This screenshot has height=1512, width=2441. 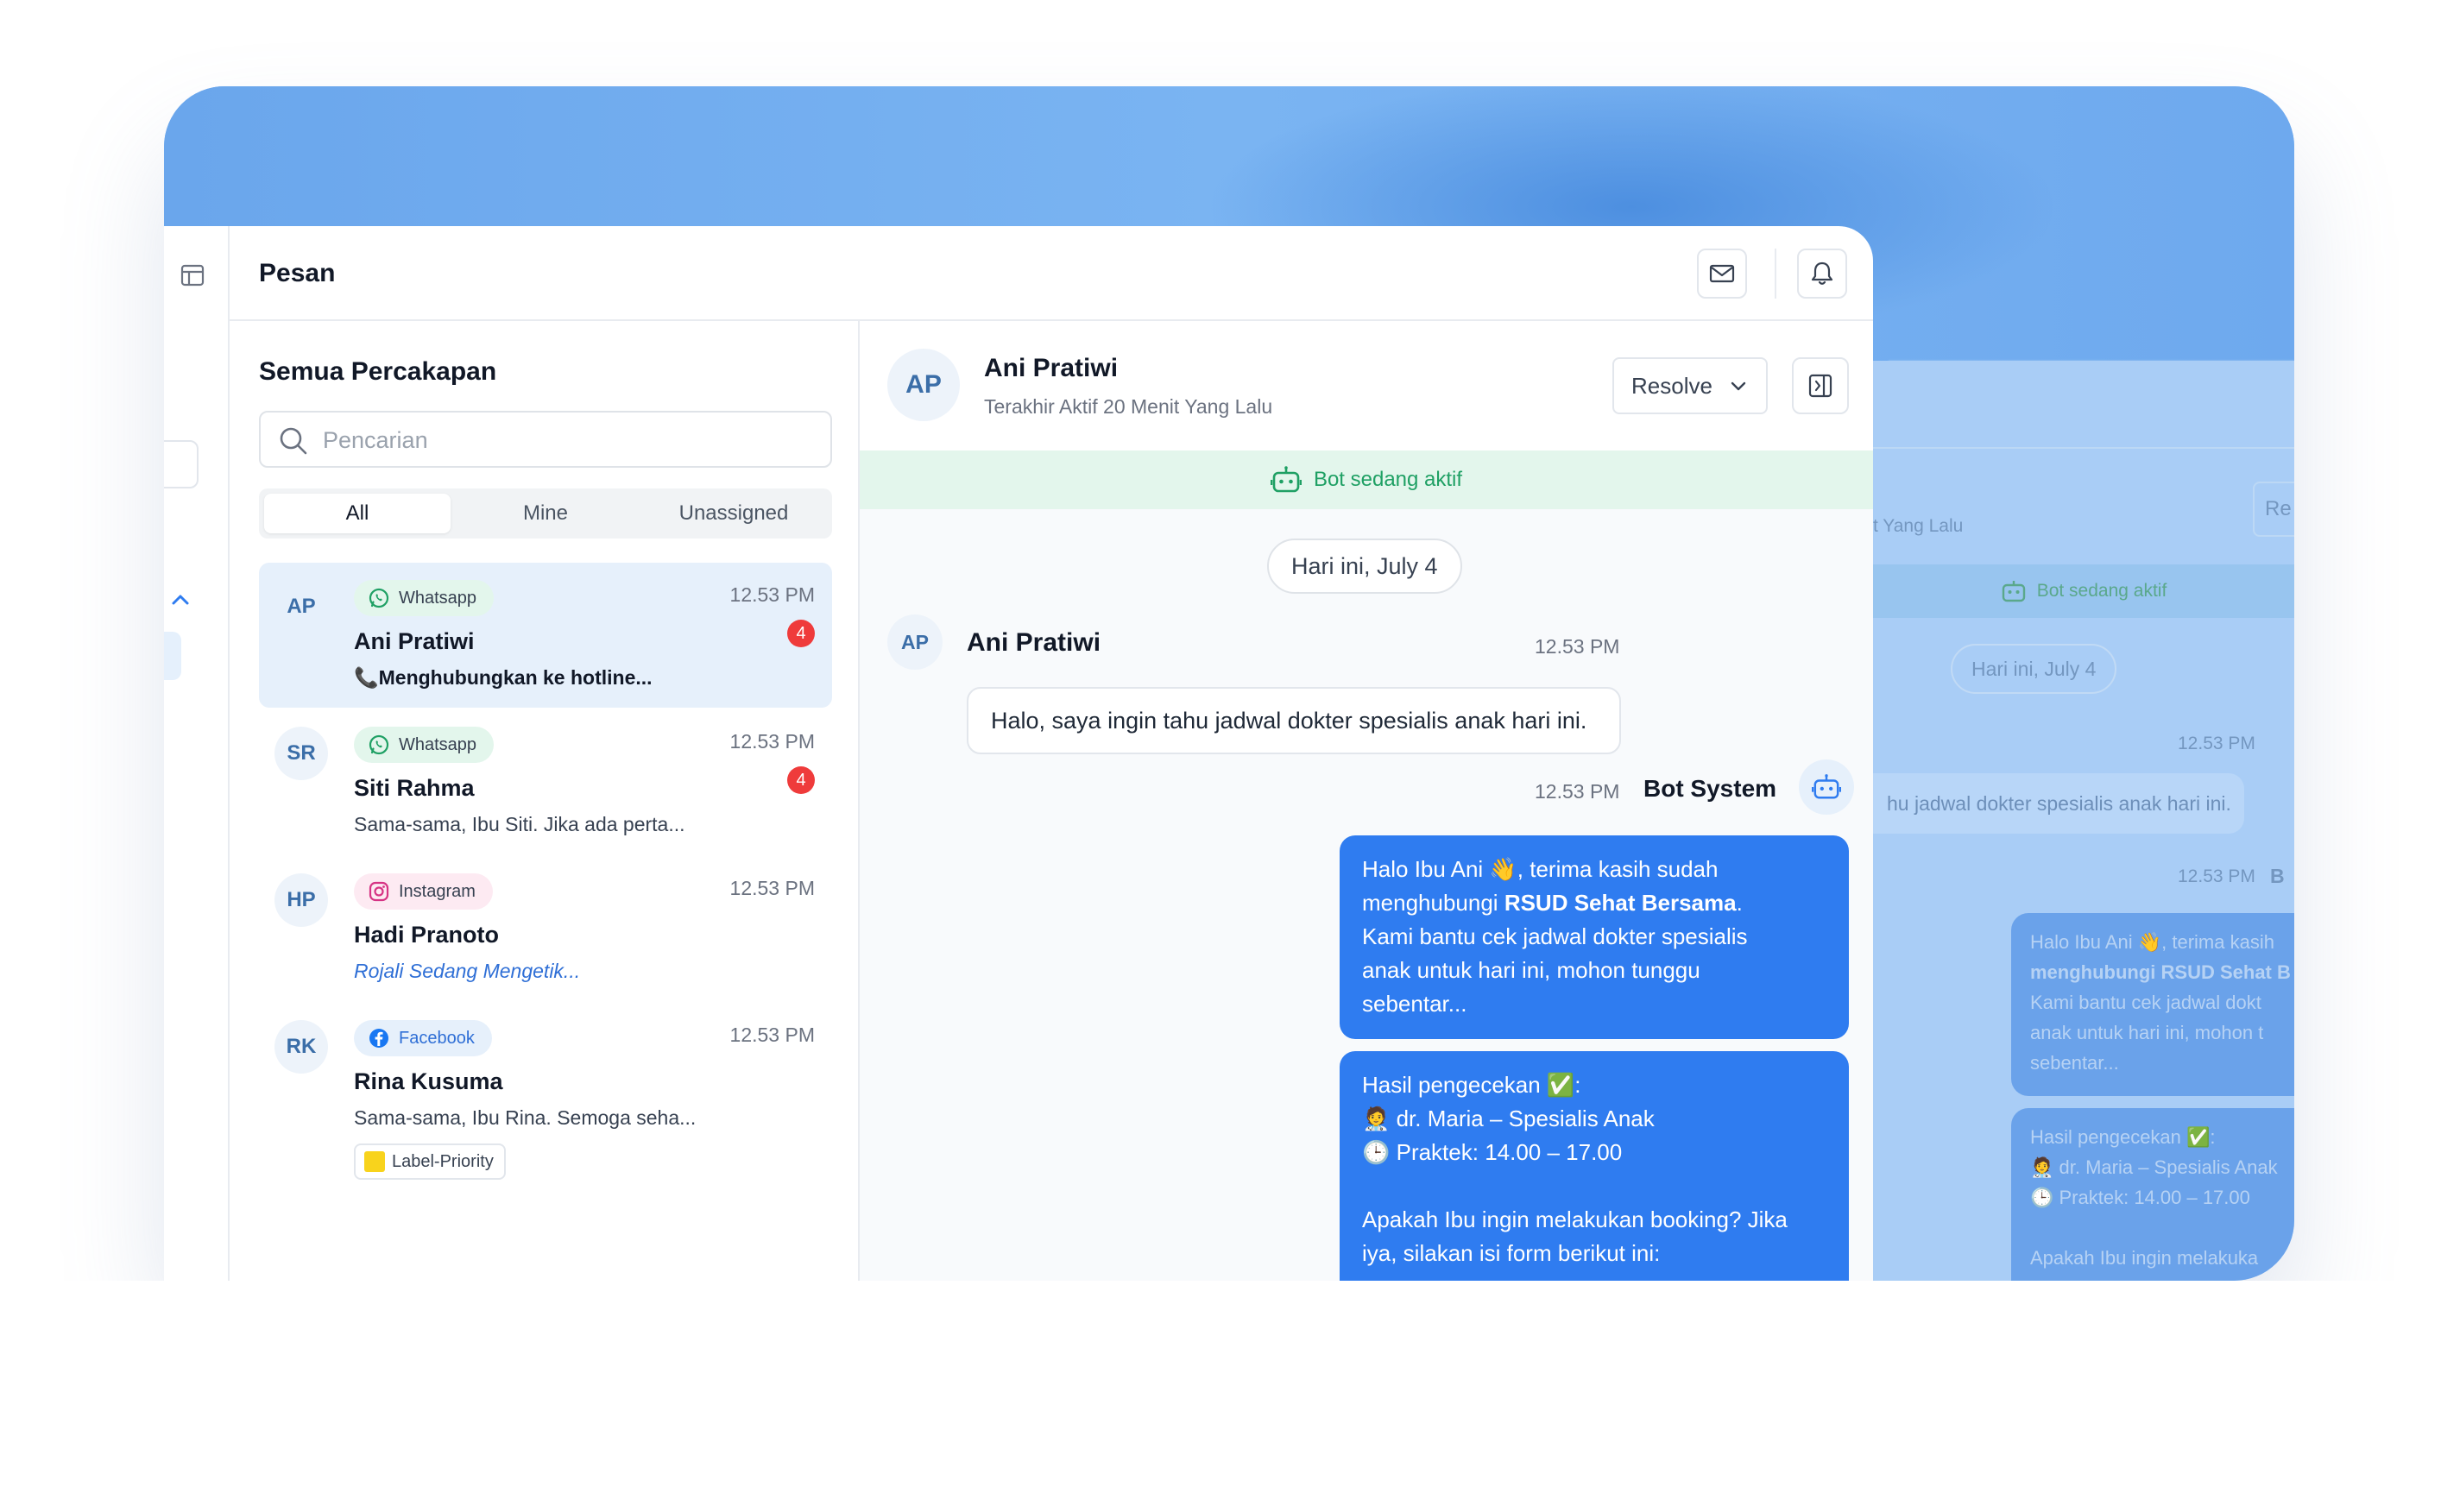 What do you see at coordinates (297, 273) in the screenshot?
I see `page-title: Pesan` at bounding box center [297, 273].